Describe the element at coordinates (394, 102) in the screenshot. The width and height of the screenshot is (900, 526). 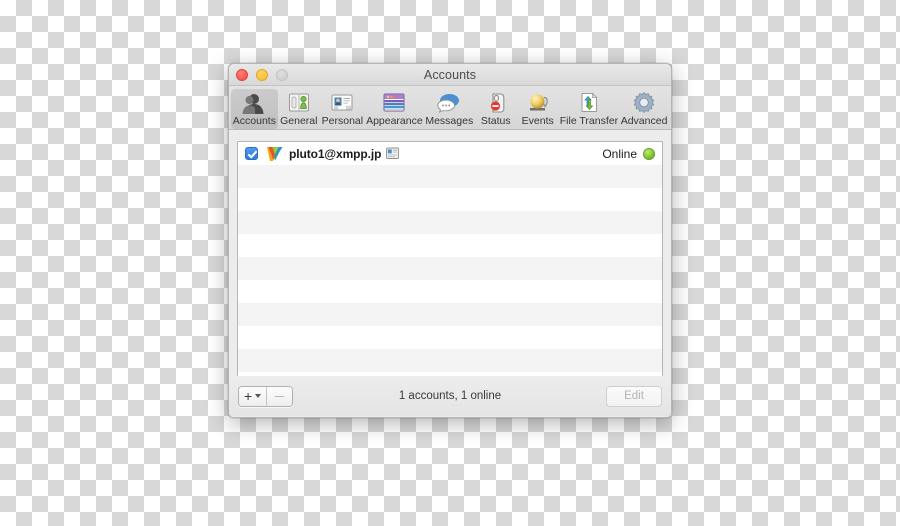
I see `appearance-icon` at that location.